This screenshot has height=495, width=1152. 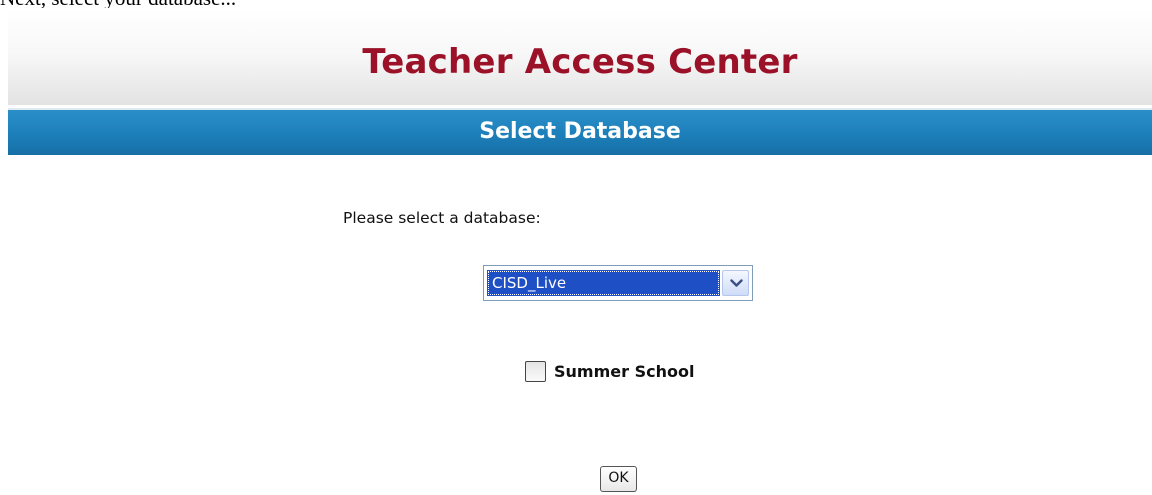 I want to click on summer-school-checkbox, so click(x=535, y=371).